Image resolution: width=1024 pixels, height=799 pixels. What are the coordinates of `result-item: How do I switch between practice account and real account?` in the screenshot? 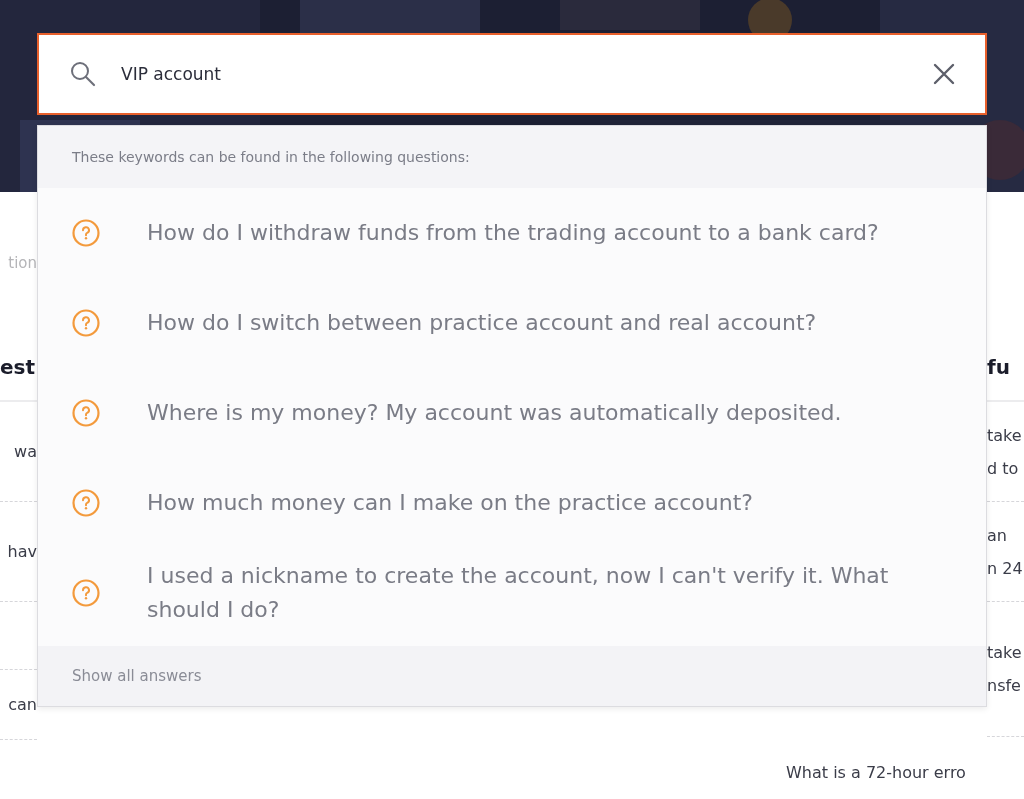 It's located at (512, 323).